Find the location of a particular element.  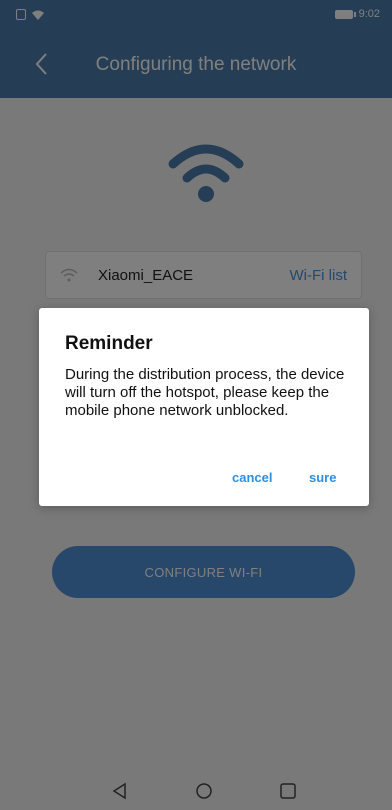

cancel-button: cancel is located at coordinates (252, 477).